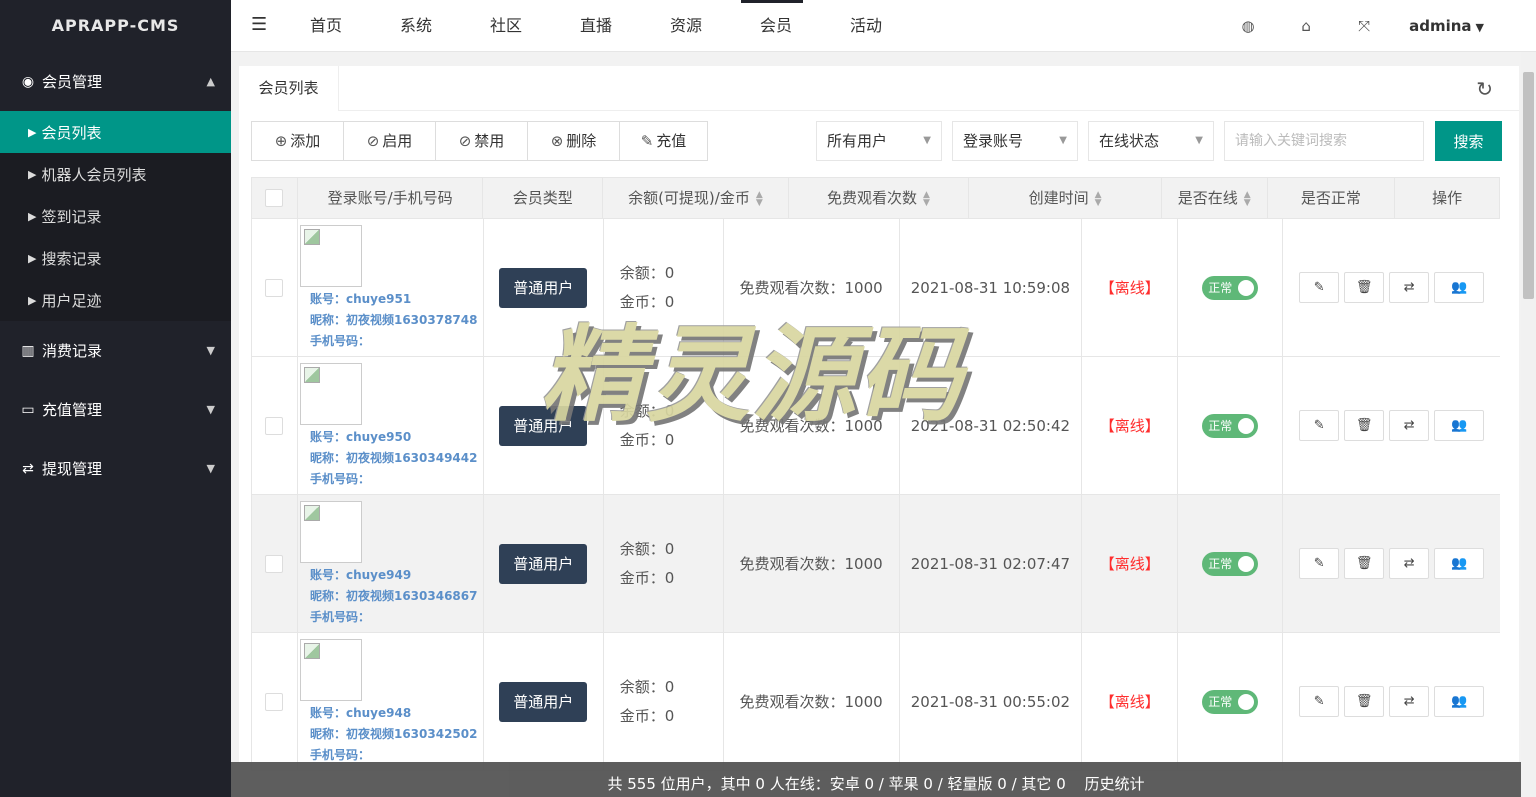  Describe the element at coordinates (115, 174) in the screenshot. I see `sidebar-item-robot-list: ▶ 机器人会员列表` at that location.